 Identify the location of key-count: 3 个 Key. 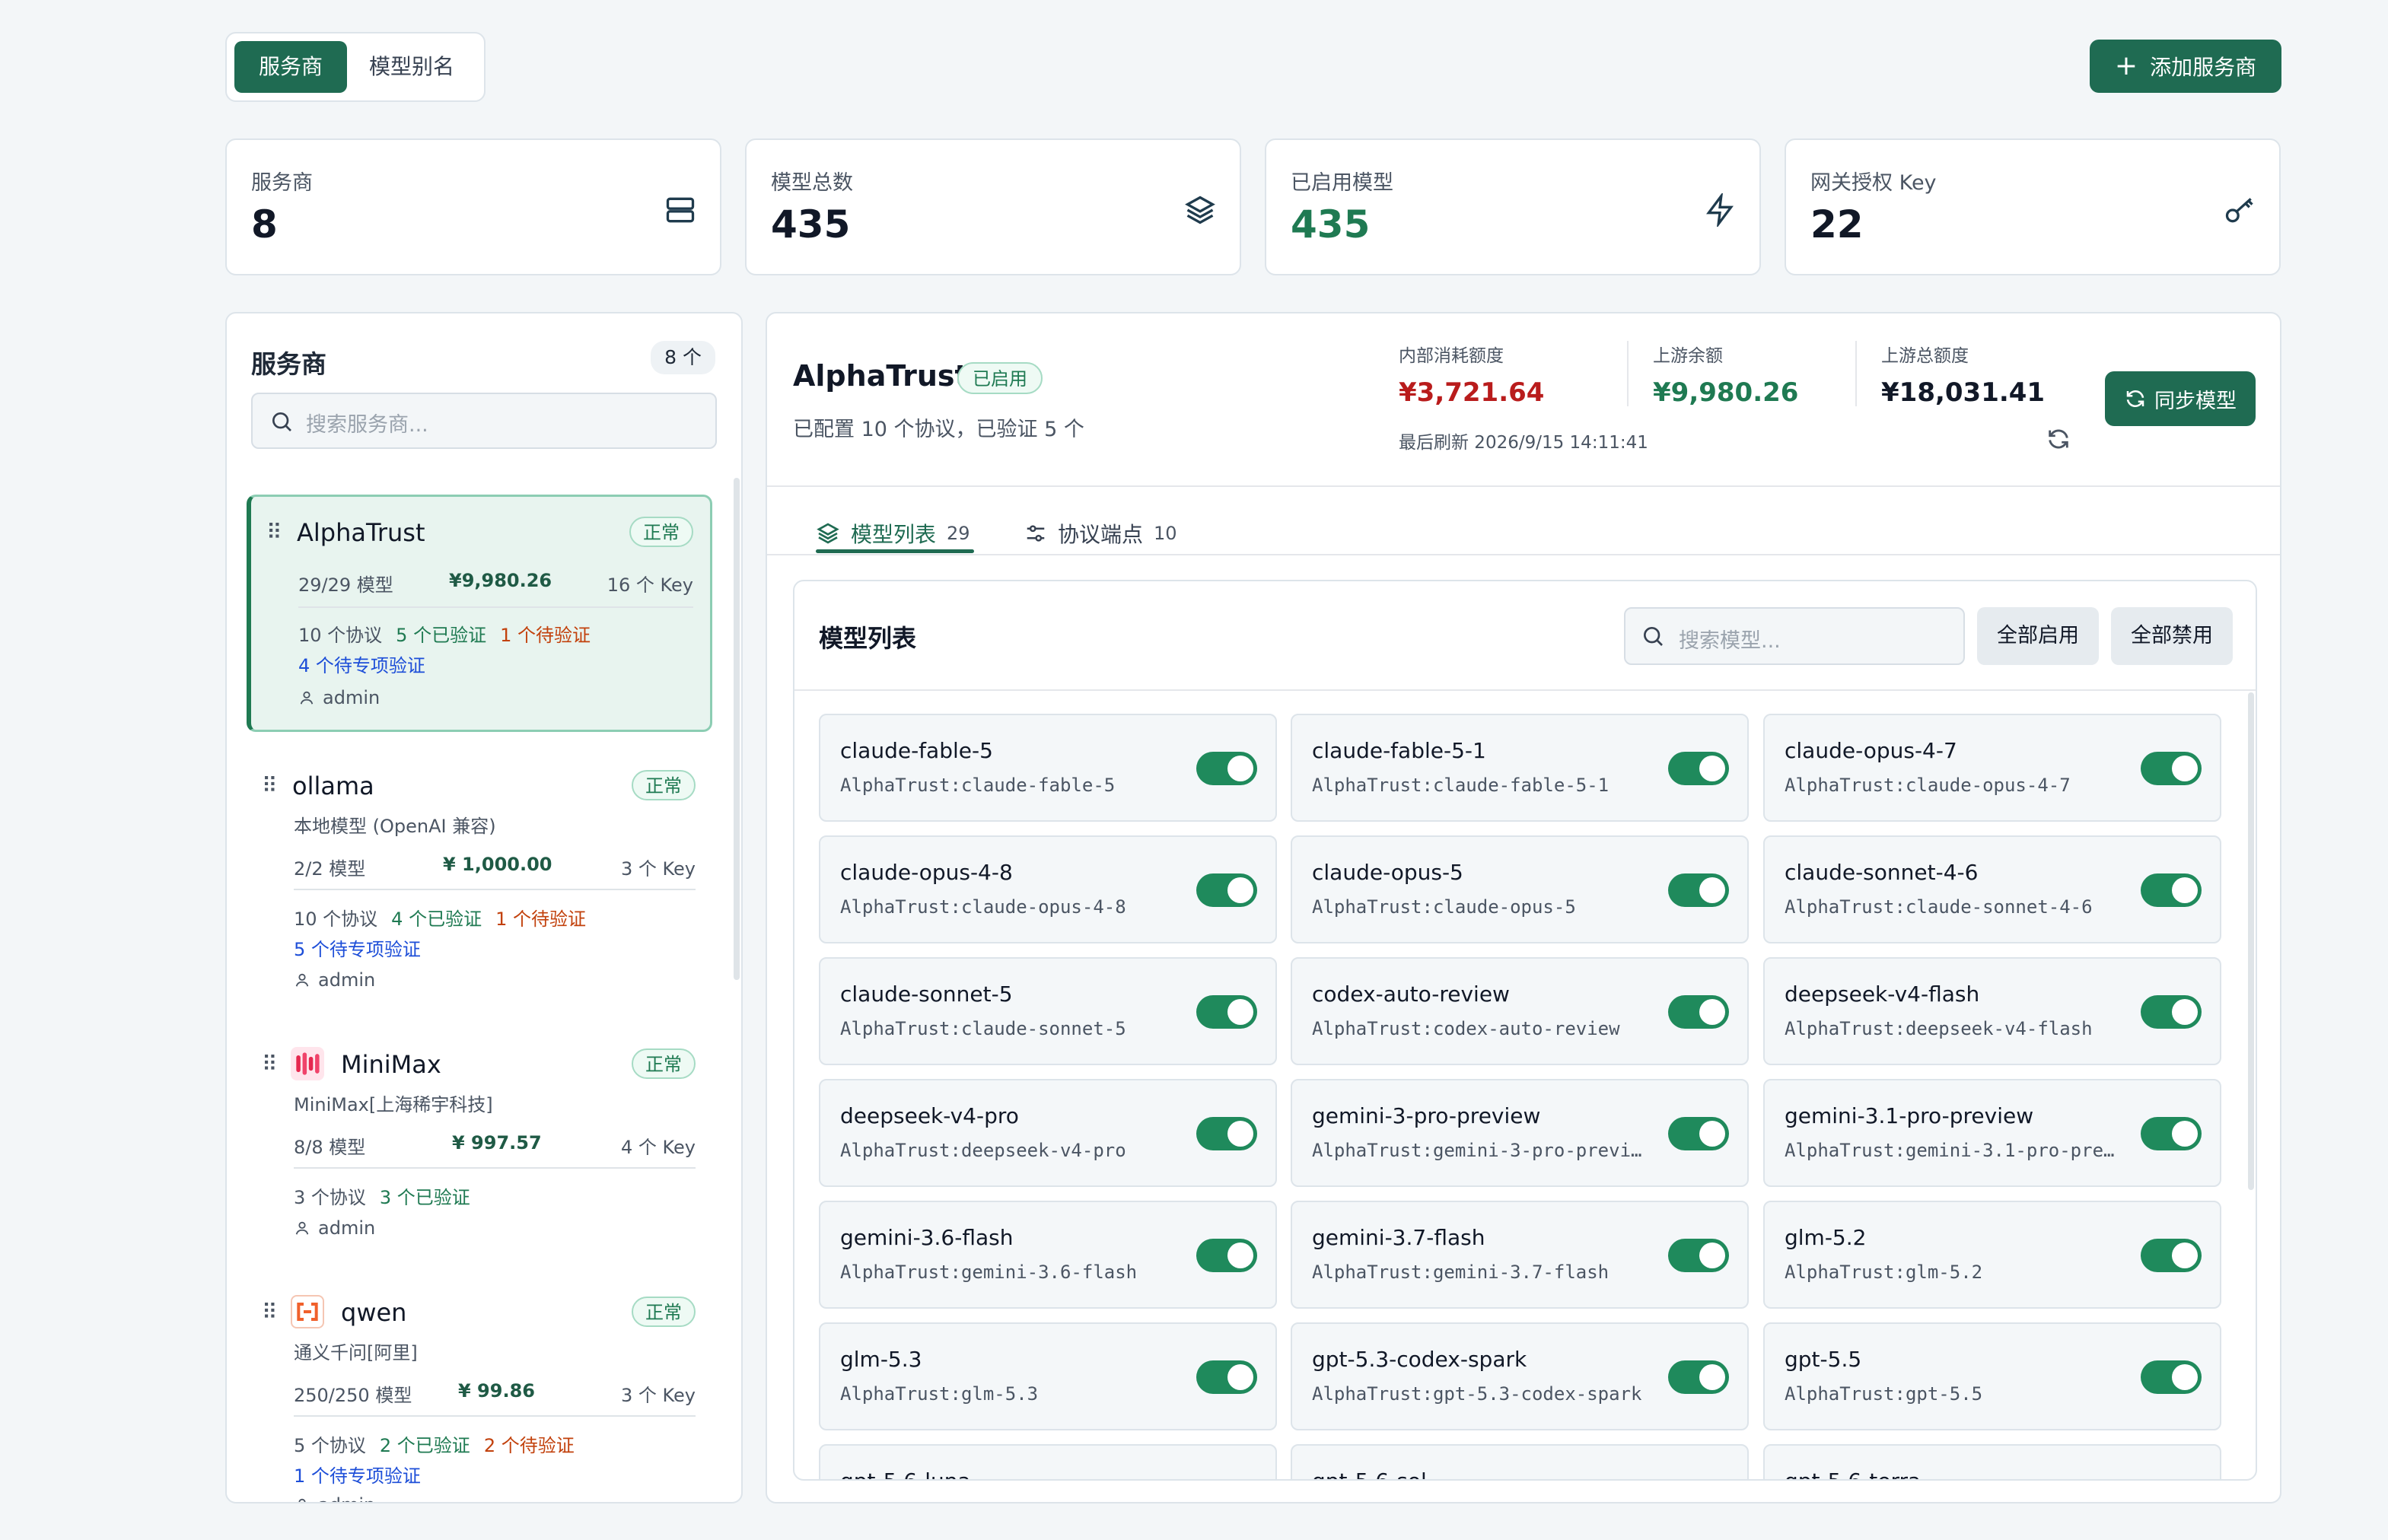
(658, 869).